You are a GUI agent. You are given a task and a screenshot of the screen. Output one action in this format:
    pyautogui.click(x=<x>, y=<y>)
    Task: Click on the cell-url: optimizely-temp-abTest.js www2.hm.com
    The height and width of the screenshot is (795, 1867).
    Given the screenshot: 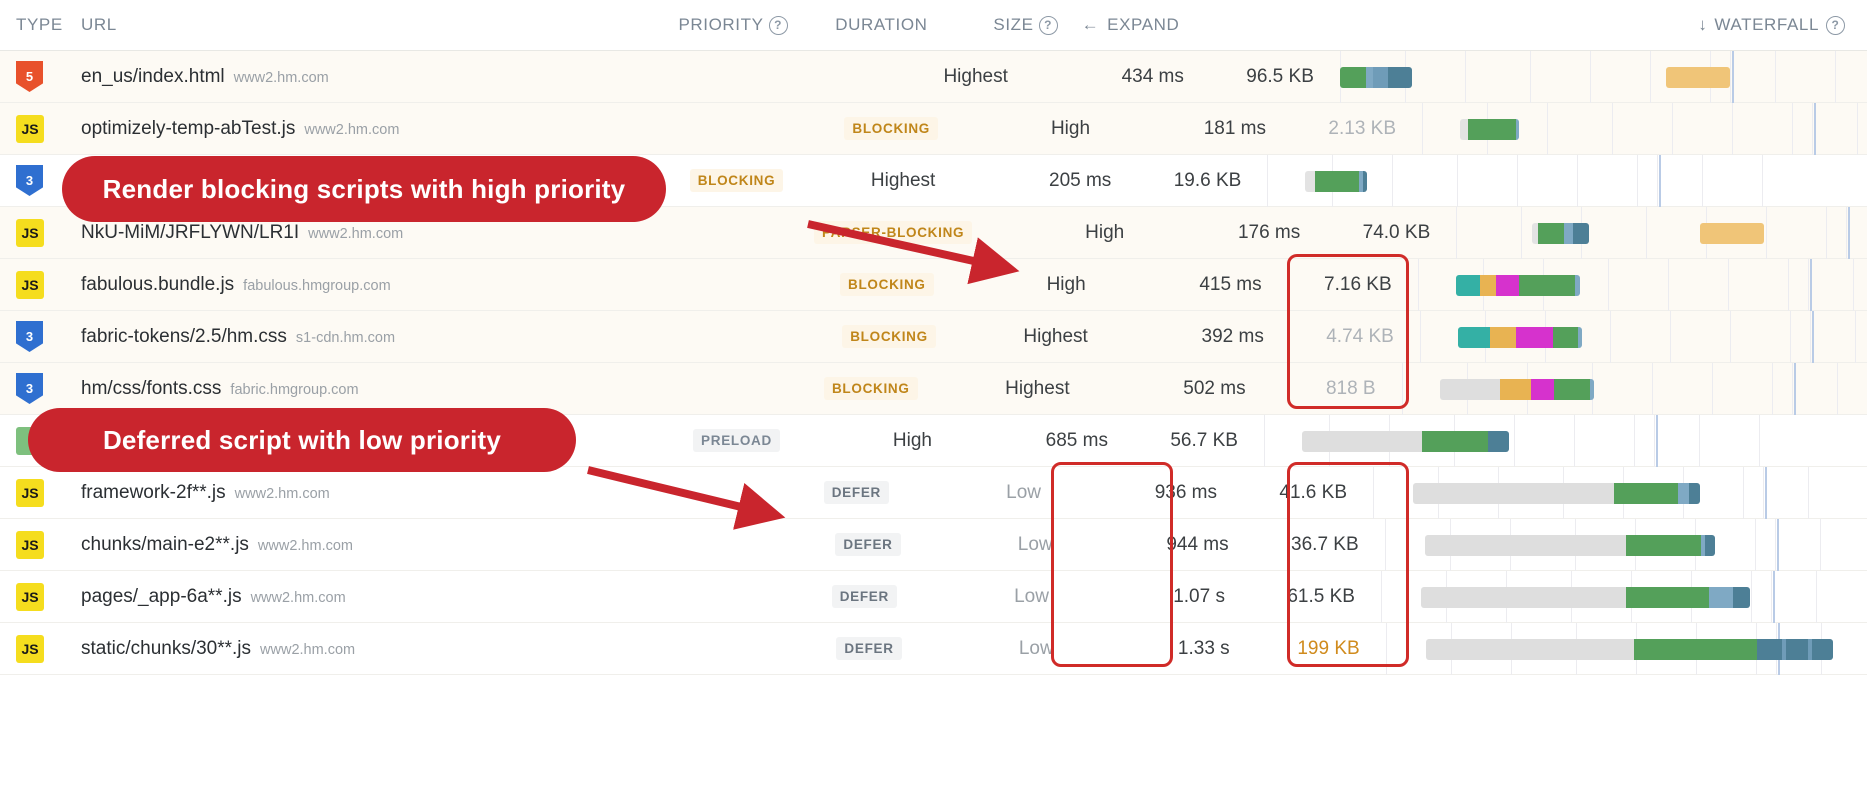 What is the action you would take?
    pyautogui.click(x=237, y=129)
    